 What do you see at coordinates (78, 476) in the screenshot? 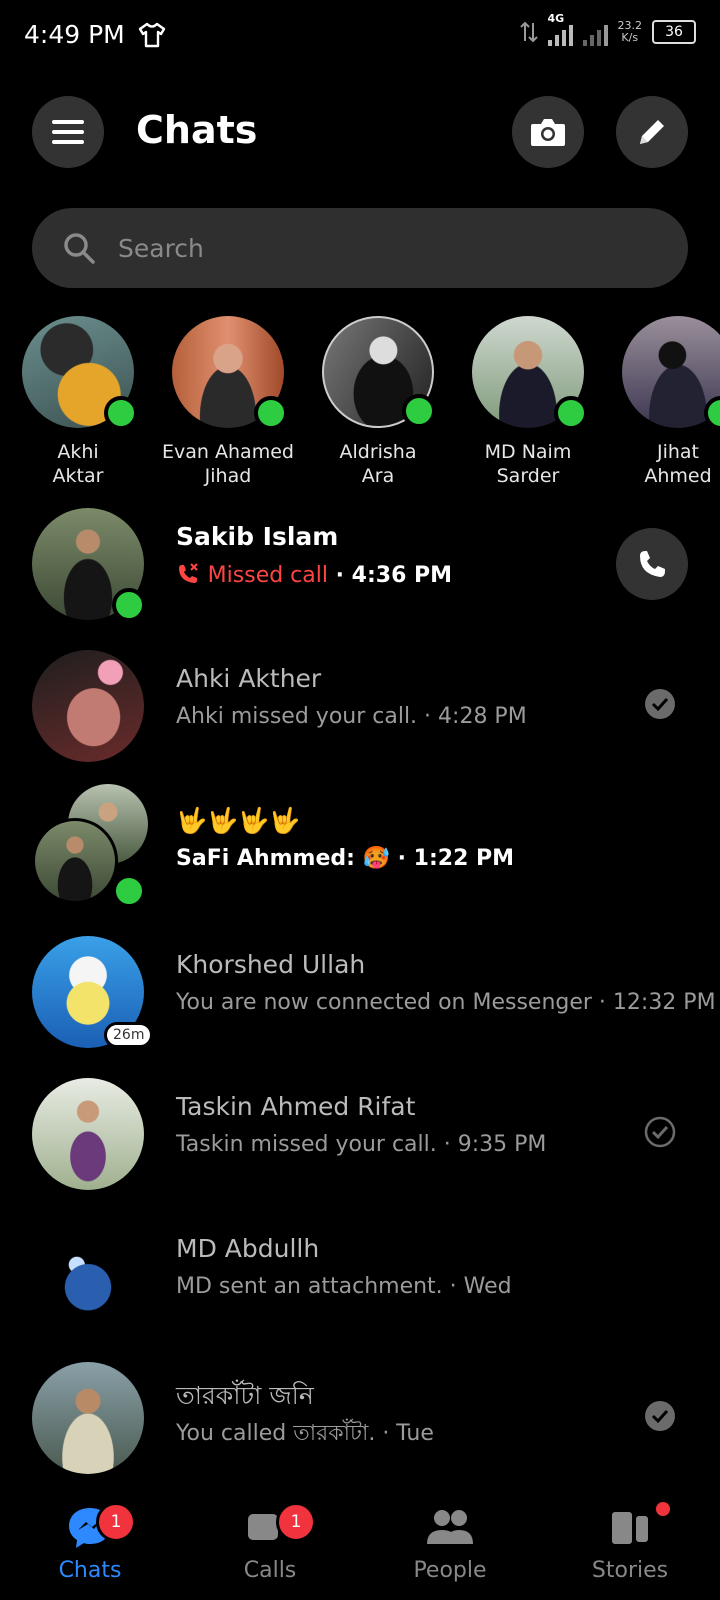
I see `contact-name-line2: Aktar` at bounding box center [78, 476].